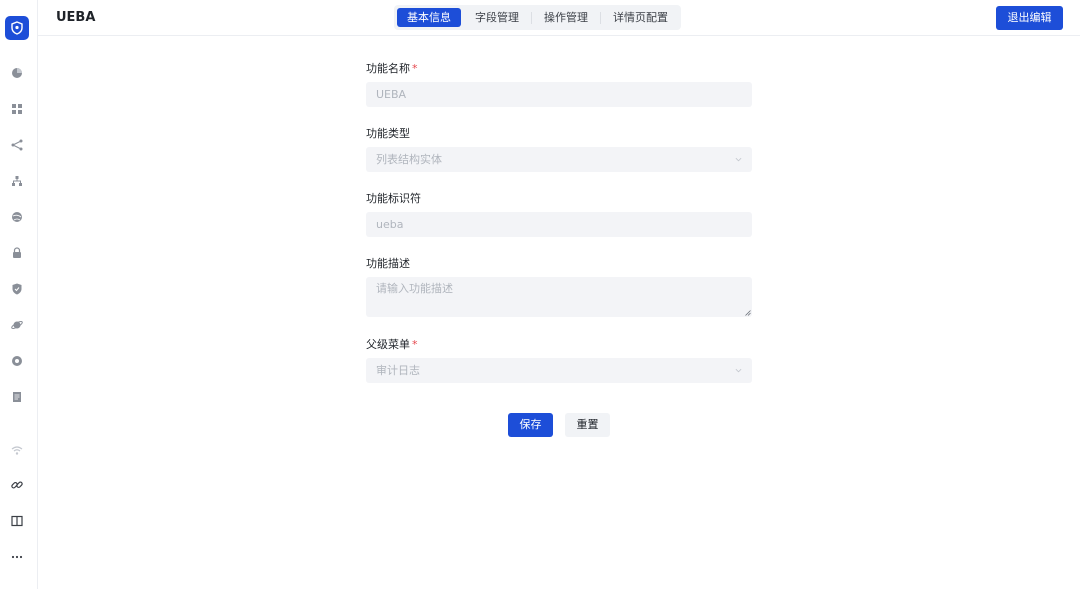  Describe the element at coordinates (530, 425) in the screenshot. I see `save-button: 保存` at that location.